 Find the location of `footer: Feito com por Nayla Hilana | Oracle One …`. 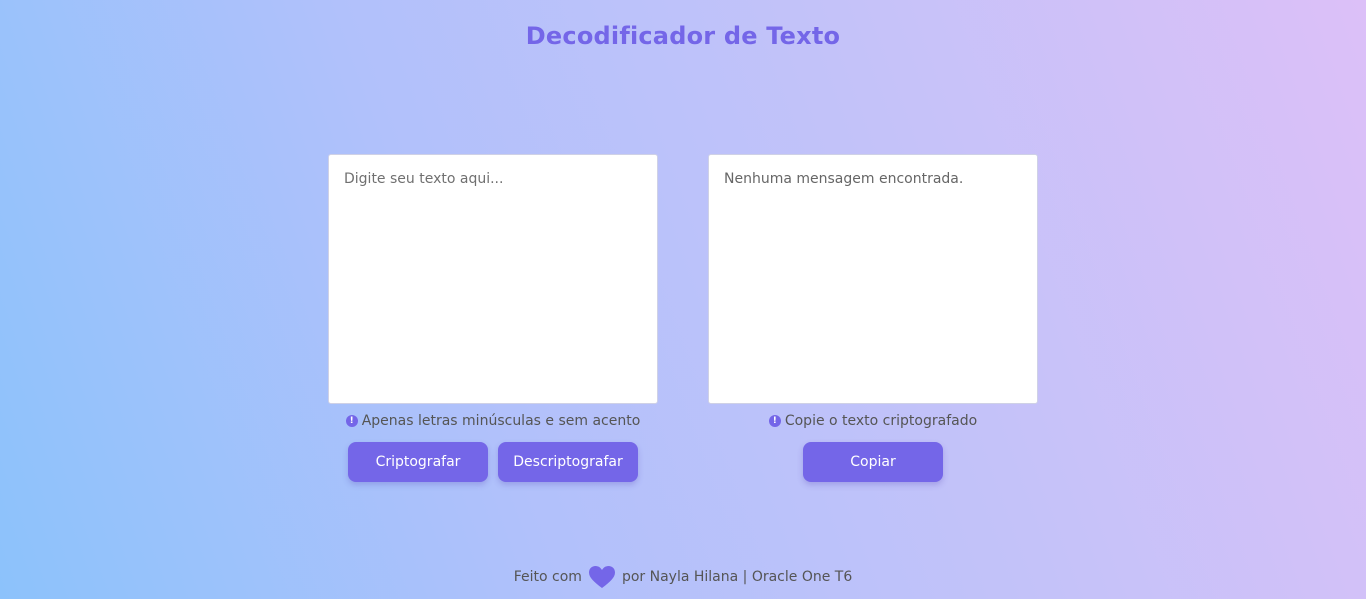

footer: Feito com por Nayla Hilana | Oracle One … is located at coordinates (683, 577).